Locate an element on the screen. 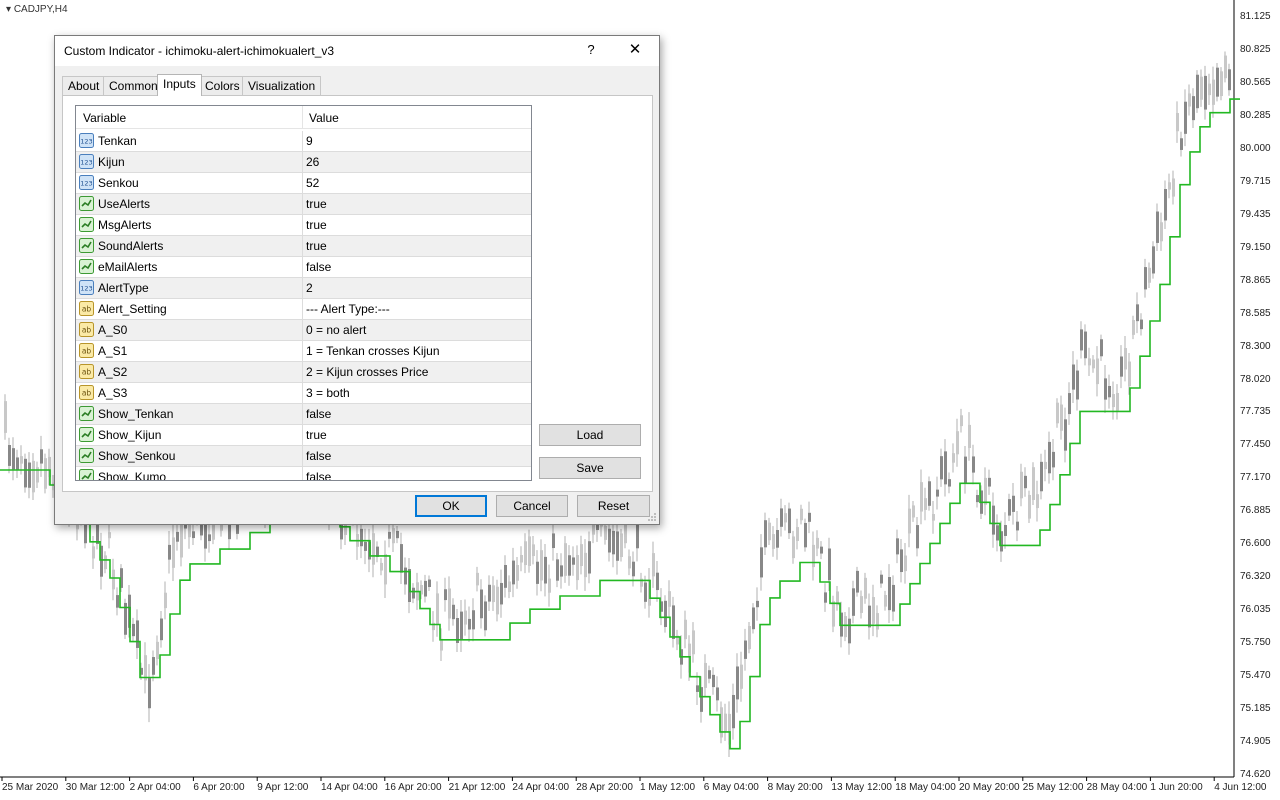 The width and height of the screenshot is (1280, 800). column-header-variable: Variable is located at coordinates (104, 118).